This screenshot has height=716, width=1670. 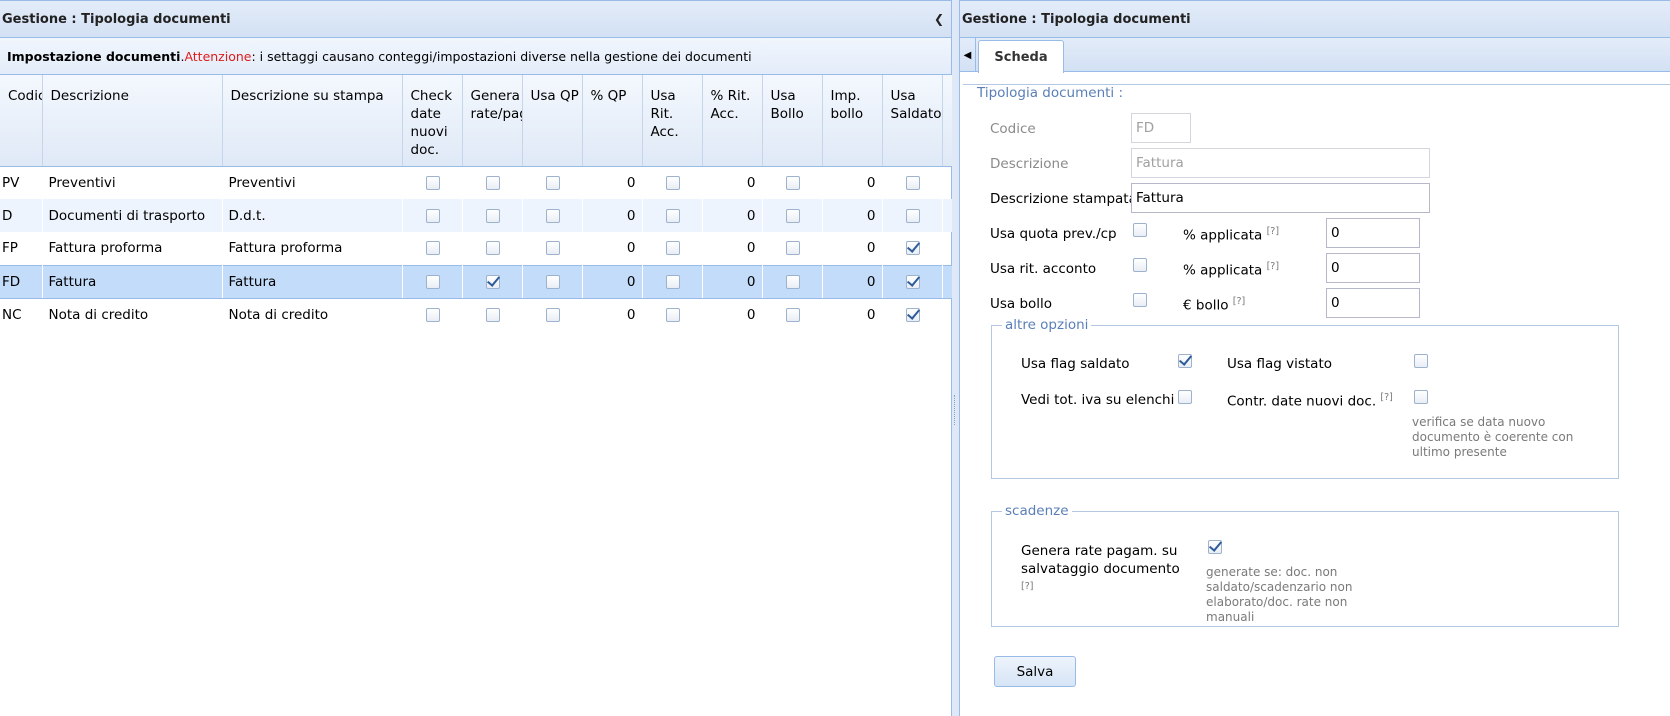 I want to click on col-header-descrizione: Descrizione, so click(x=132, y=121).